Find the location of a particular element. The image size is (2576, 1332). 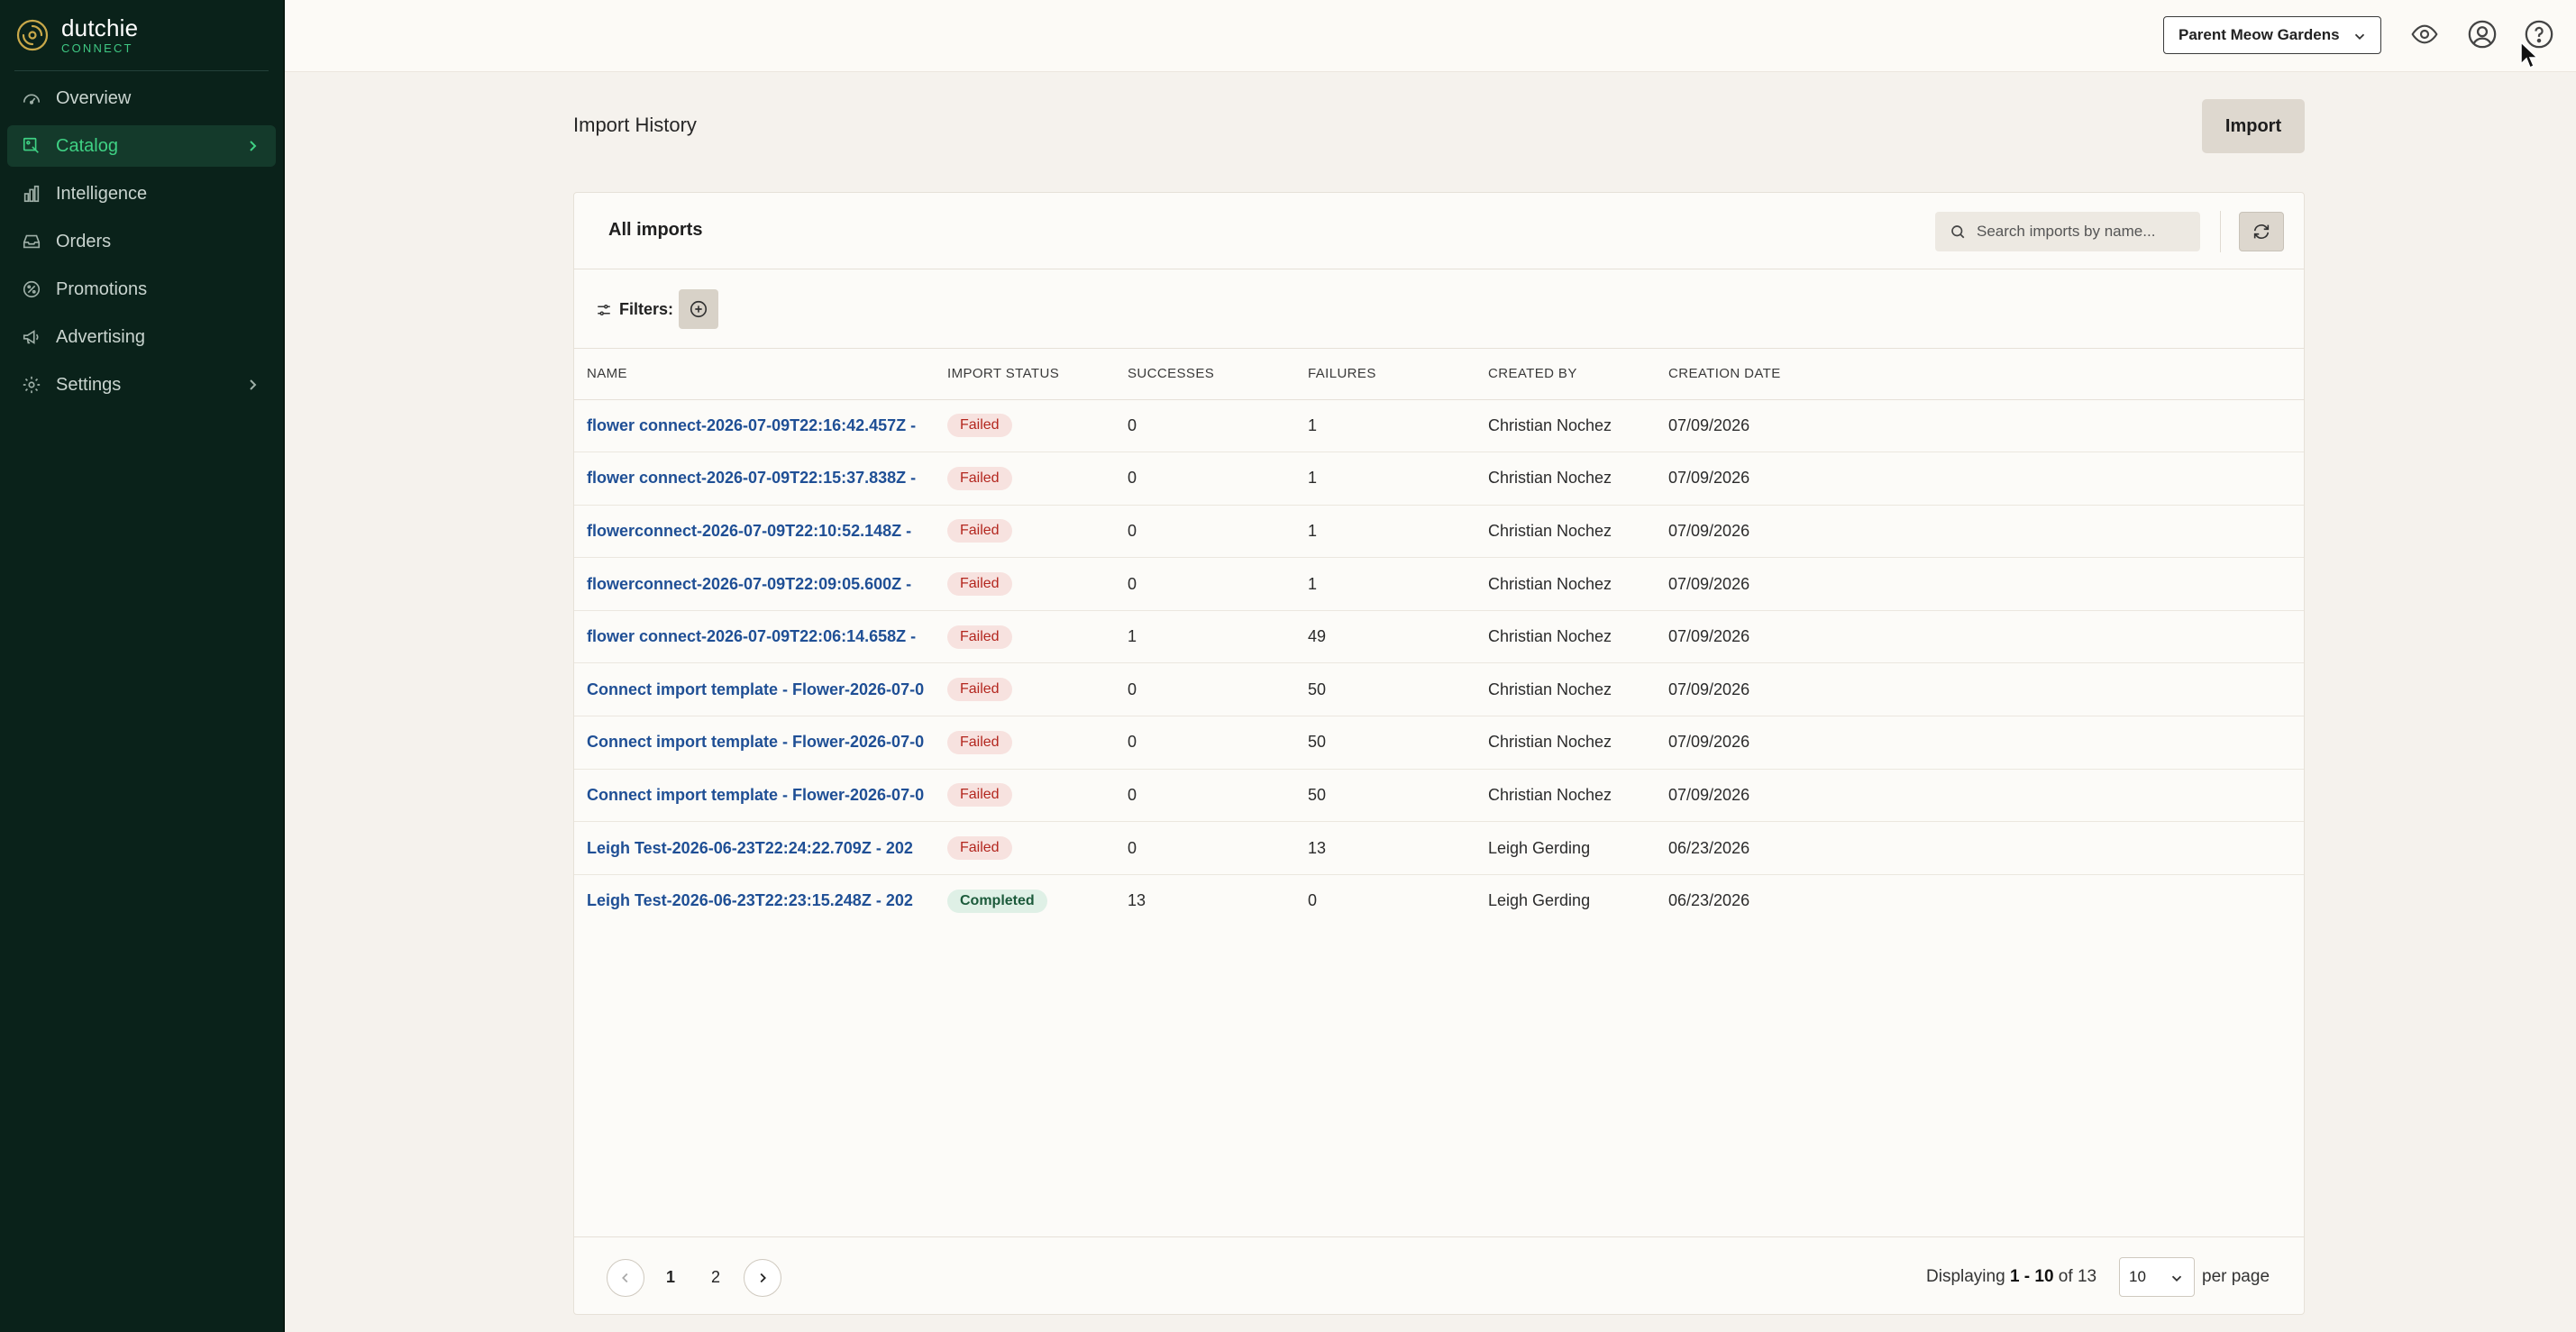

displaying-text: Displaying 1 - 10 of 13 is located at coordinates (2011, 1277).